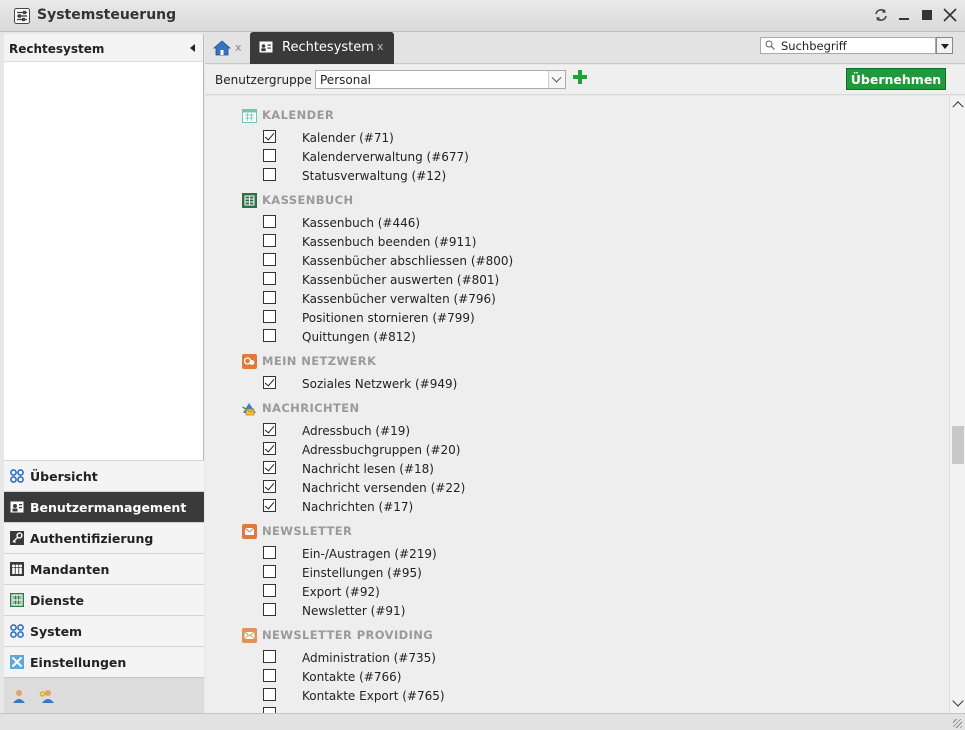 This screenshot has width=965, height=730. Describe the element at coordinates (104, 475) in the screenshot. I see `sidebar-item-uebersicht: Übersicht` at that location.